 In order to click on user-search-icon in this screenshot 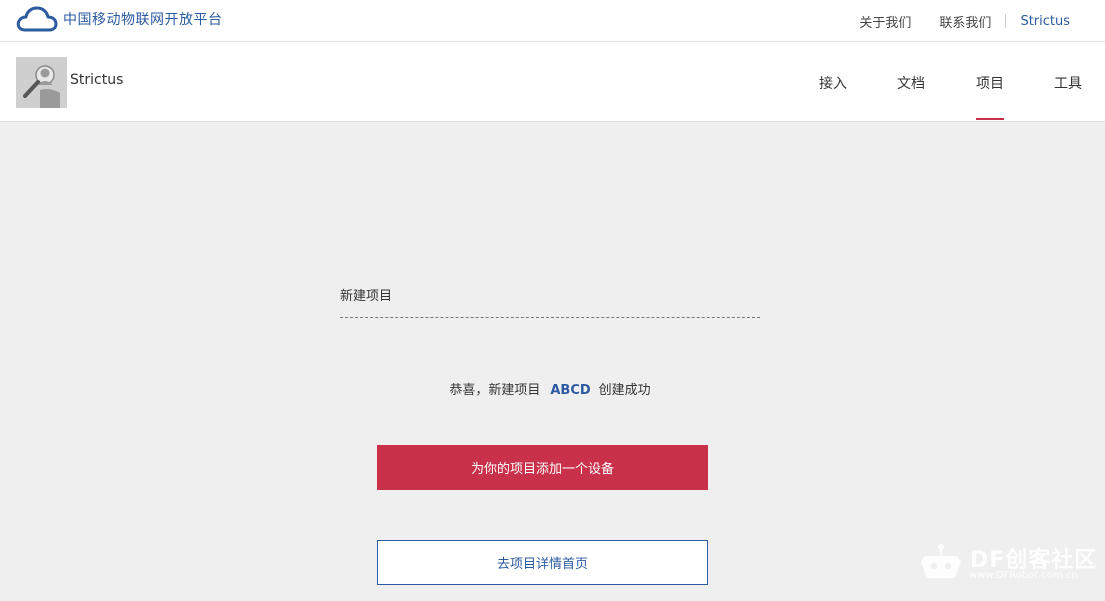, I will do `click(41, 82)`.